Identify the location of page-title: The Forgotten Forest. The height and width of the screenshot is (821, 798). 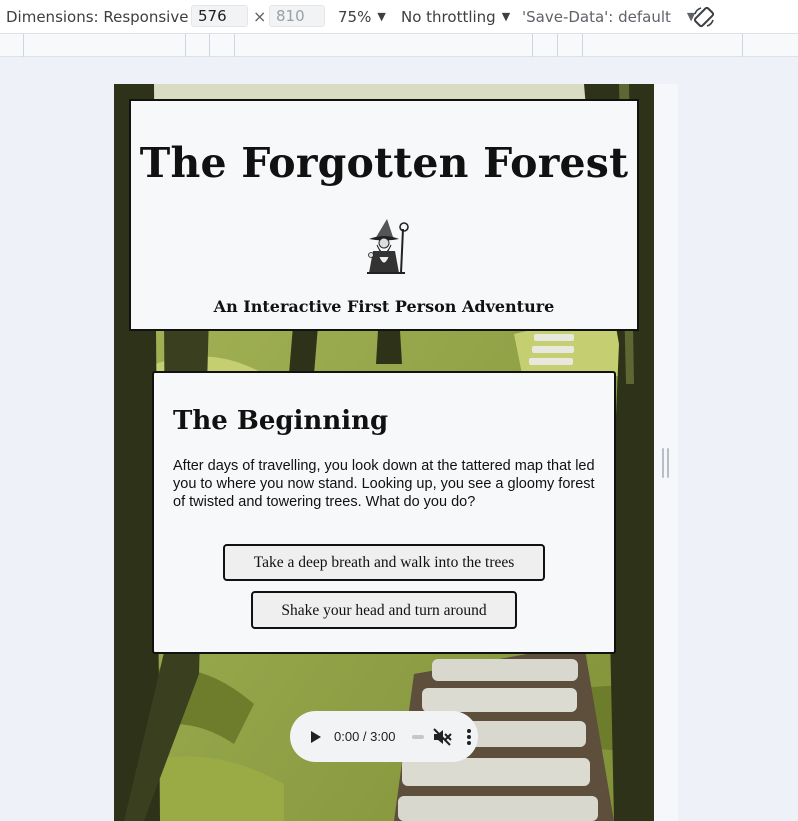
(384, 163).